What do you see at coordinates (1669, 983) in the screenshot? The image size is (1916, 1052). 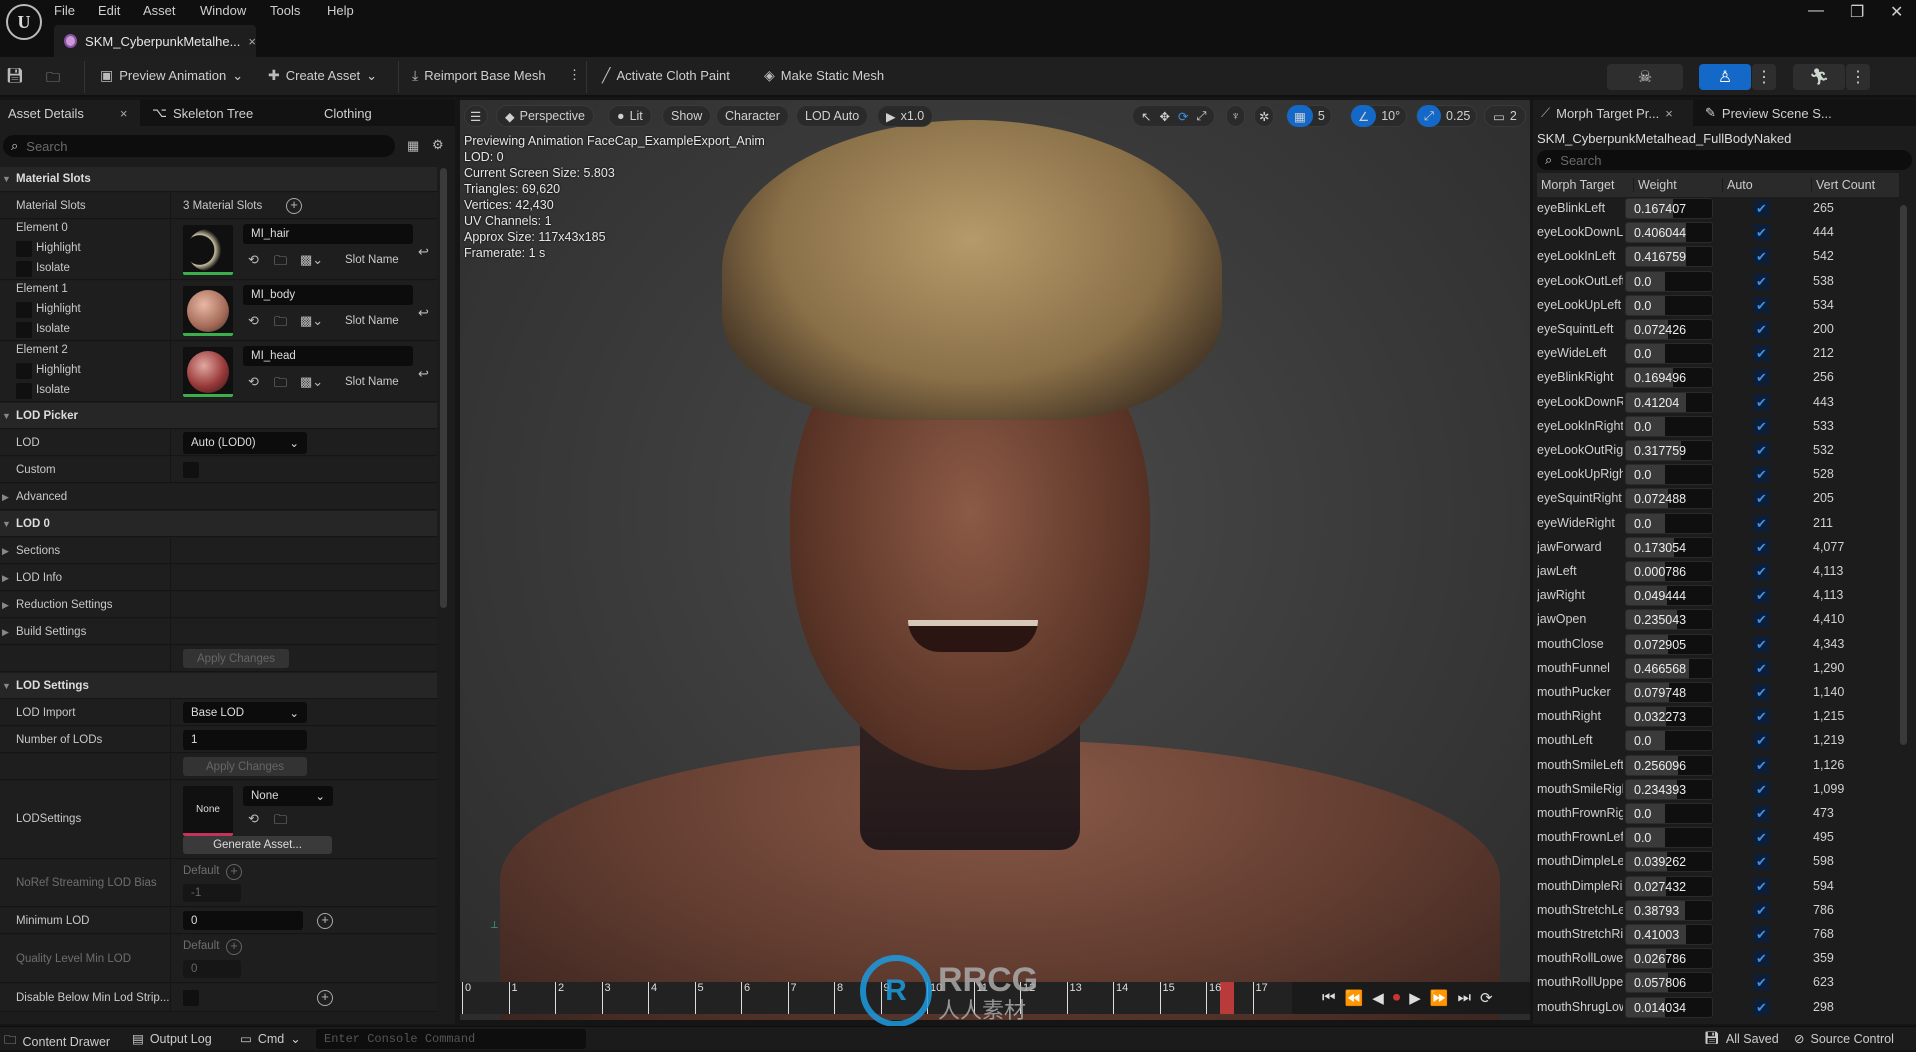 I see `weight-slider: 0.057806` at bounding box center [1669, 983].